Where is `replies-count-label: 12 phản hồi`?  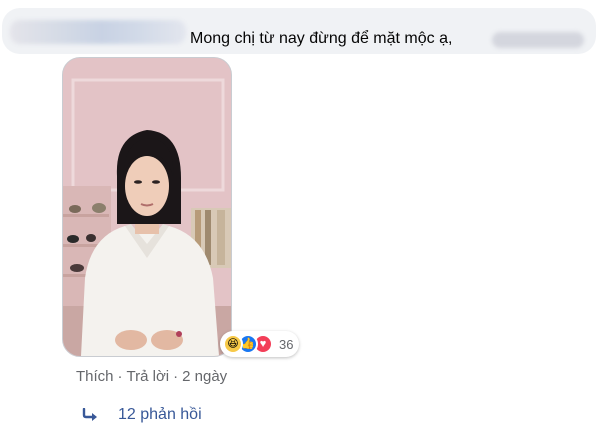 replies-count-label: 12 phản hồi is located at coordinates (160, 414).